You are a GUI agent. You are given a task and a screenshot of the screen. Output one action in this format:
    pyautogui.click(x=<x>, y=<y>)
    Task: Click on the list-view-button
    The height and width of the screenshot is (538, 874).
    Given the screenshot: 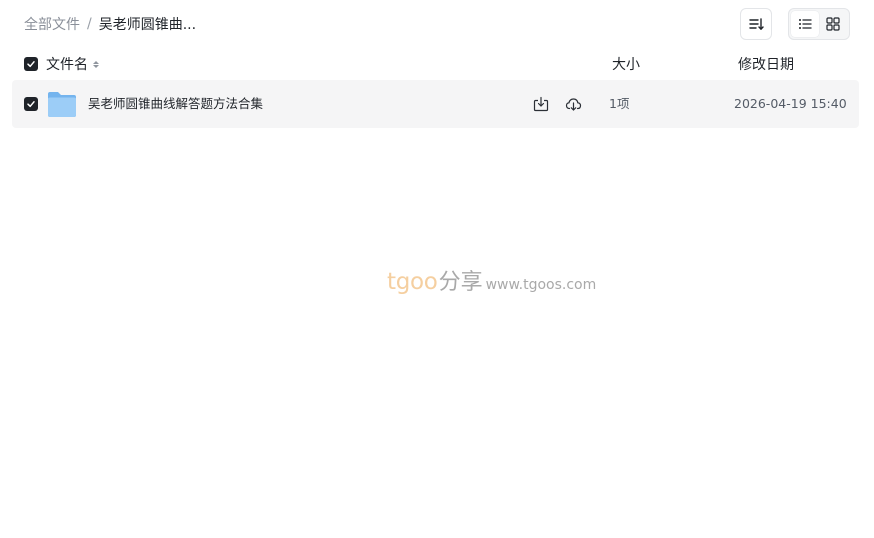 What is the action you would take?
    pyautogui.click(x=805, y=24)
    